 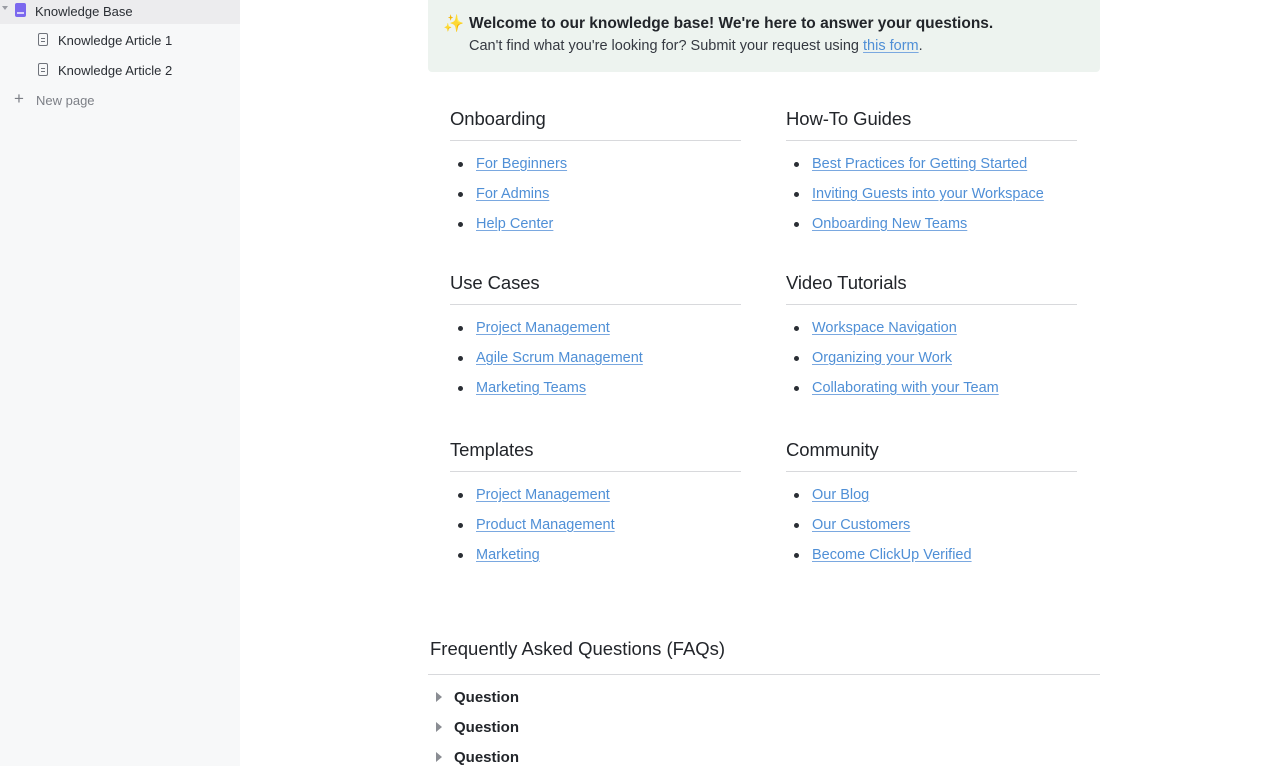 What do you see at coordinates (5, 8) in the screenshot?
I see `caret-down-icon` at bounding box center [5, 8].